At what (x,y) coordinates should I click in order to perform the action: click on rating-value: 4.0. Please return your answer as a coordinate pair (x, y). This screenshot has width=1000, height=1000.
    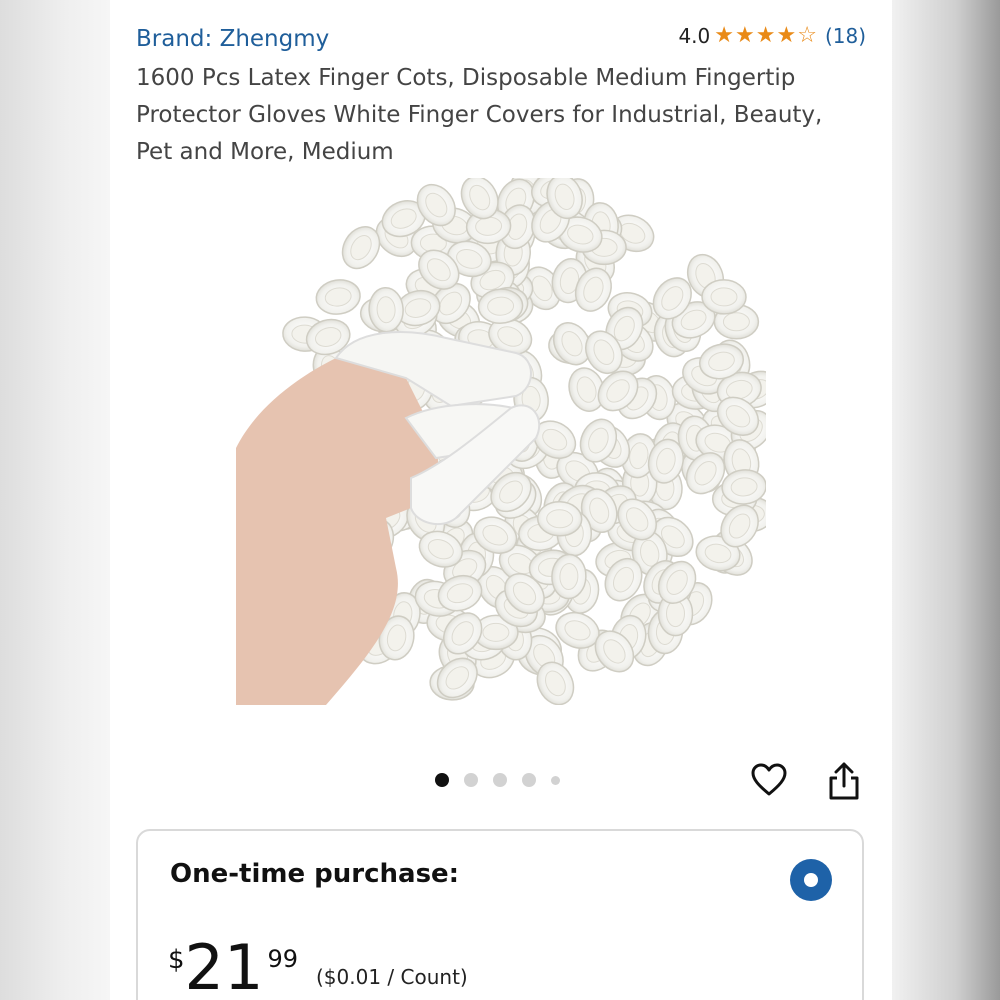
    Looking at the image, I should click on (694, 36).